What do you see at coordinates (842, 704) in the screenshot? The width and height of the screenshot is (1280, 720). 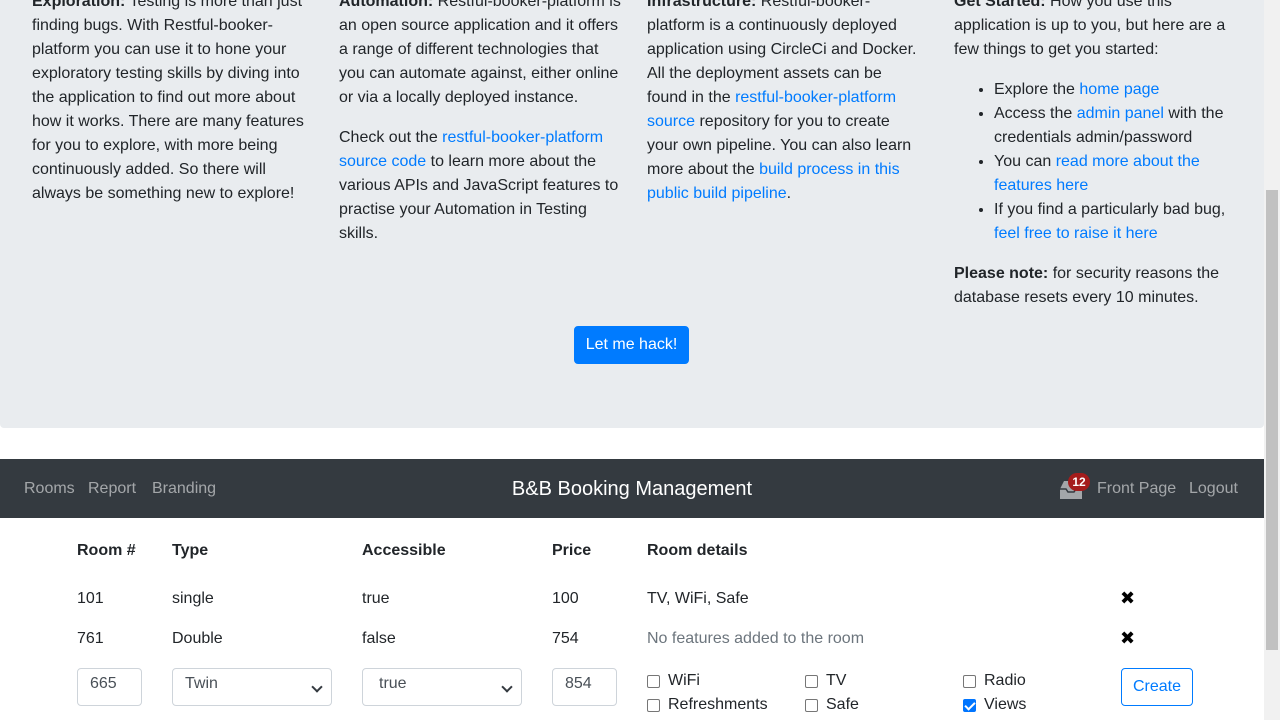 I see `safe-label: Safe` at bounding box center [842, 704].